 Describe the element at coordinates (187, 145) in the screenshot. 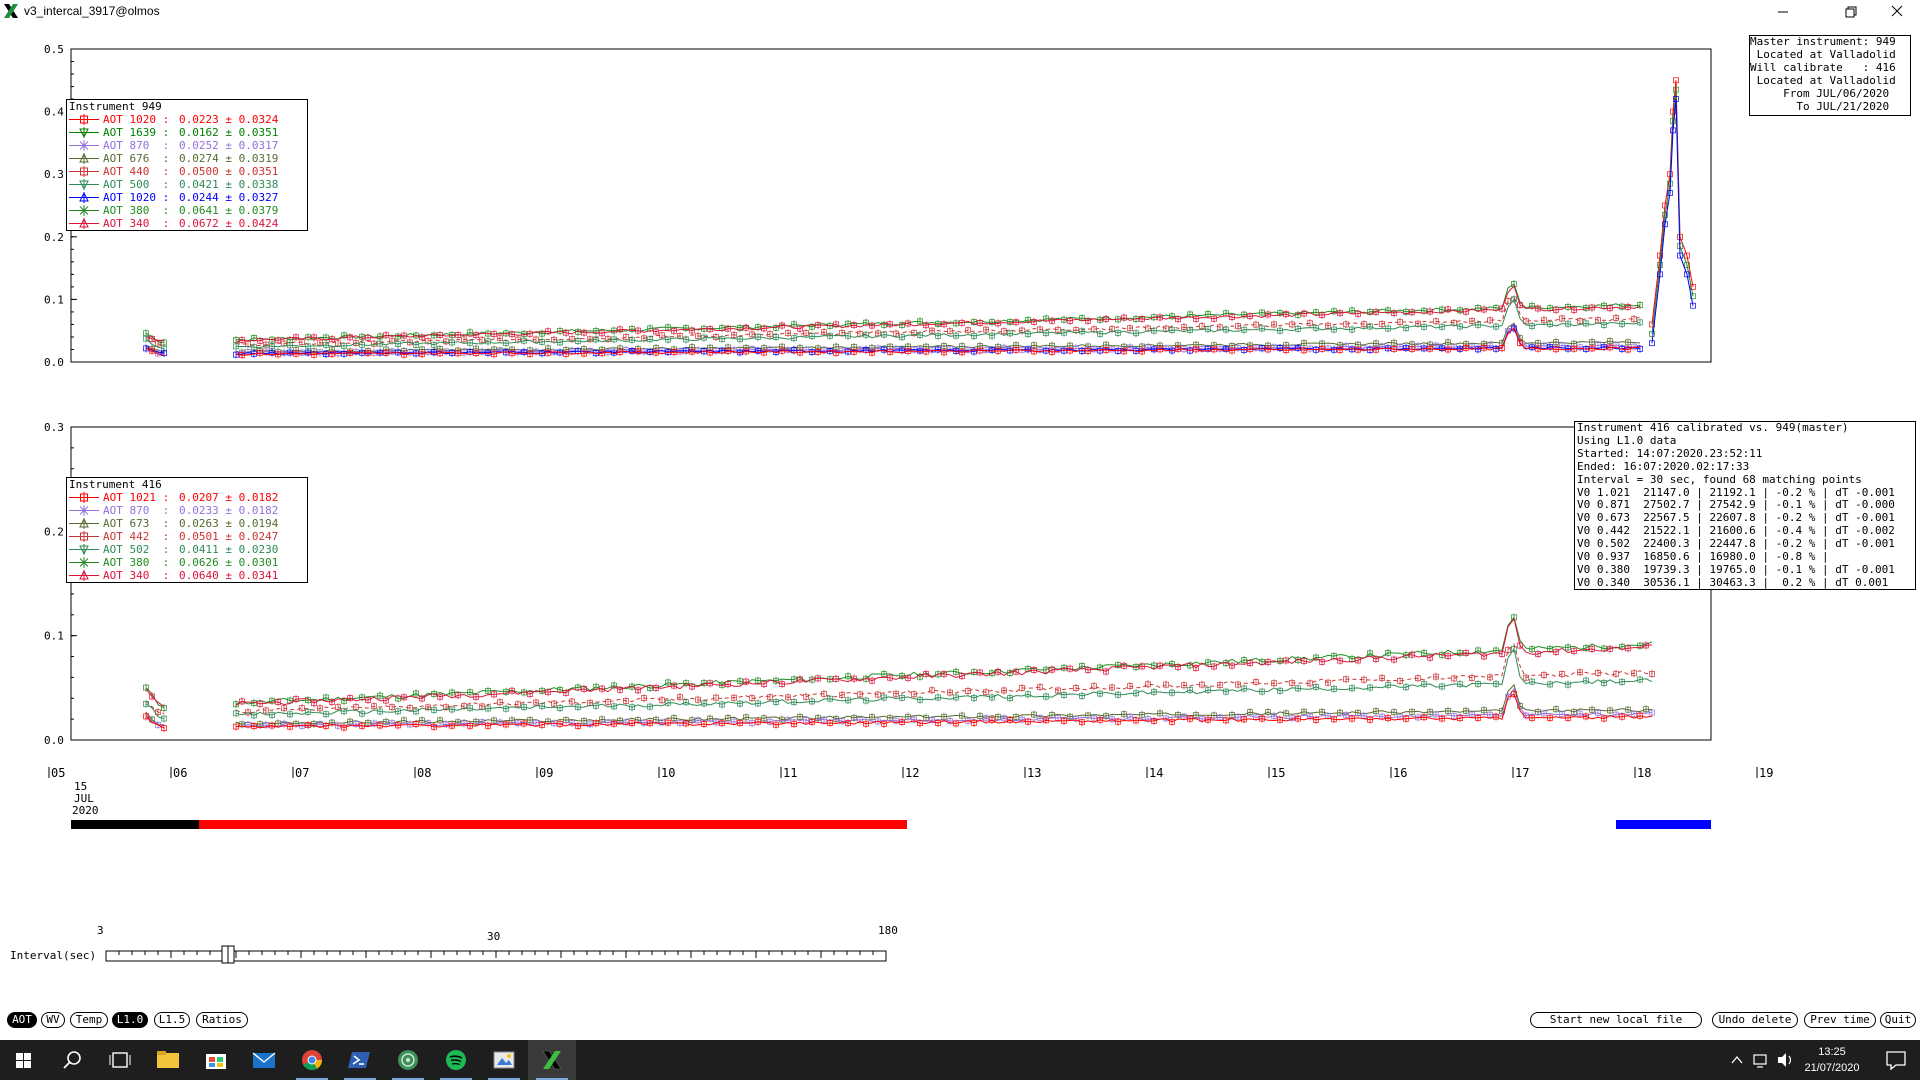

I see `top-legend-row: AOT 870 : 0.0252 ± 0.0317` at that location.